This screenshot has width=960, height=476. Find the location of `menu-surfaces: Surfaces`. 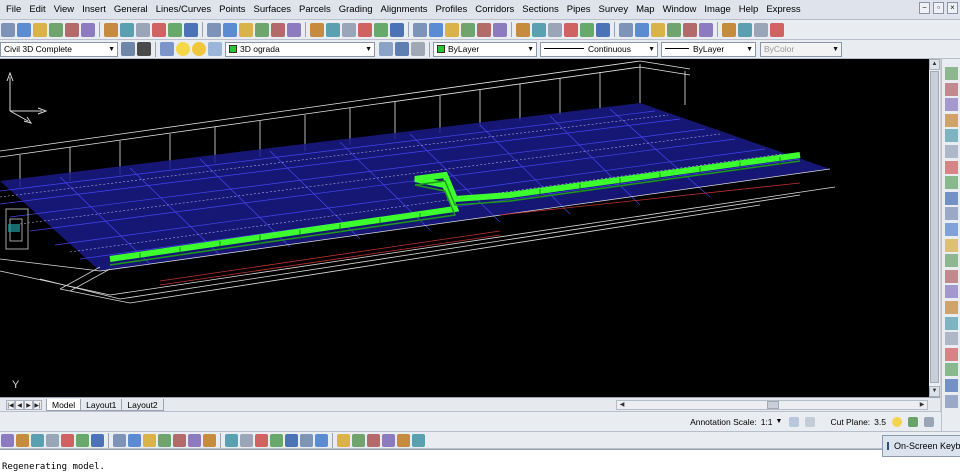

menu-surfaces: Surfaces is located at coordinates (273, 10).